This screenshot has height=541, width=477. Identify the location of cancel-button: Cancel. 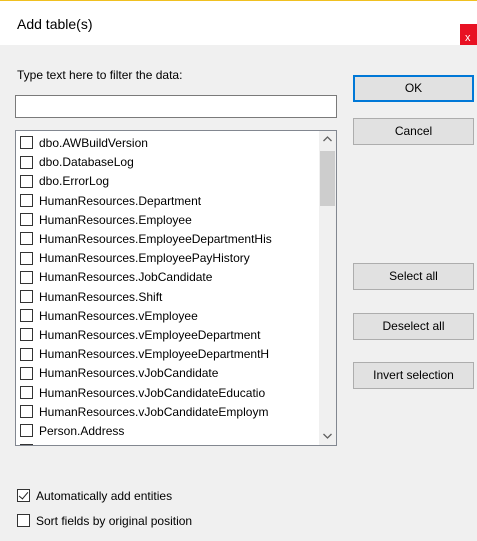
(413, 131).